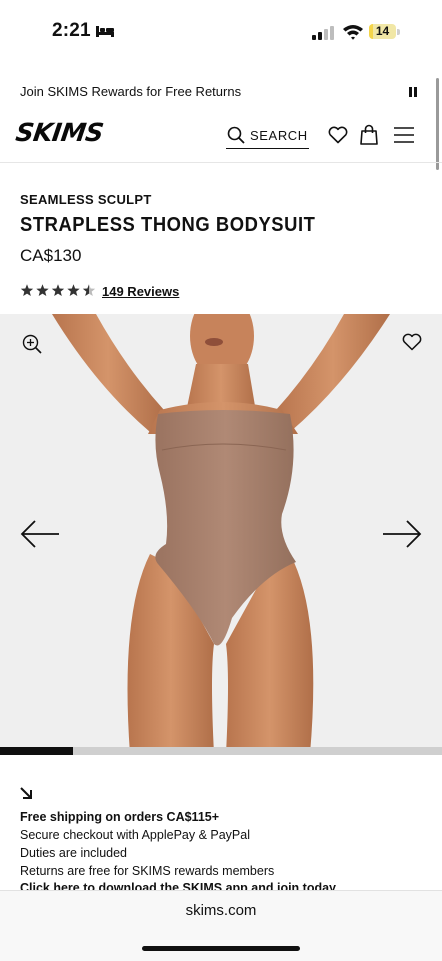  What do you see at coordinates (369, 134) in the screenshot?
I see `shopping-bag-icon` at bounding box center [369, 134].